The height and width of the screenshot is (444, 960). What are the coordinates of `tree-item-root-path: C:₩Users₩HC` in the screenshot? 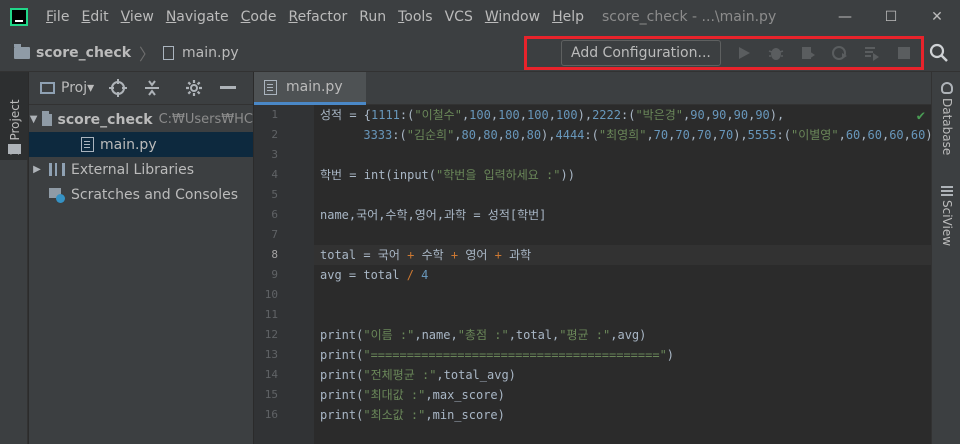 It's located at (205, 119).